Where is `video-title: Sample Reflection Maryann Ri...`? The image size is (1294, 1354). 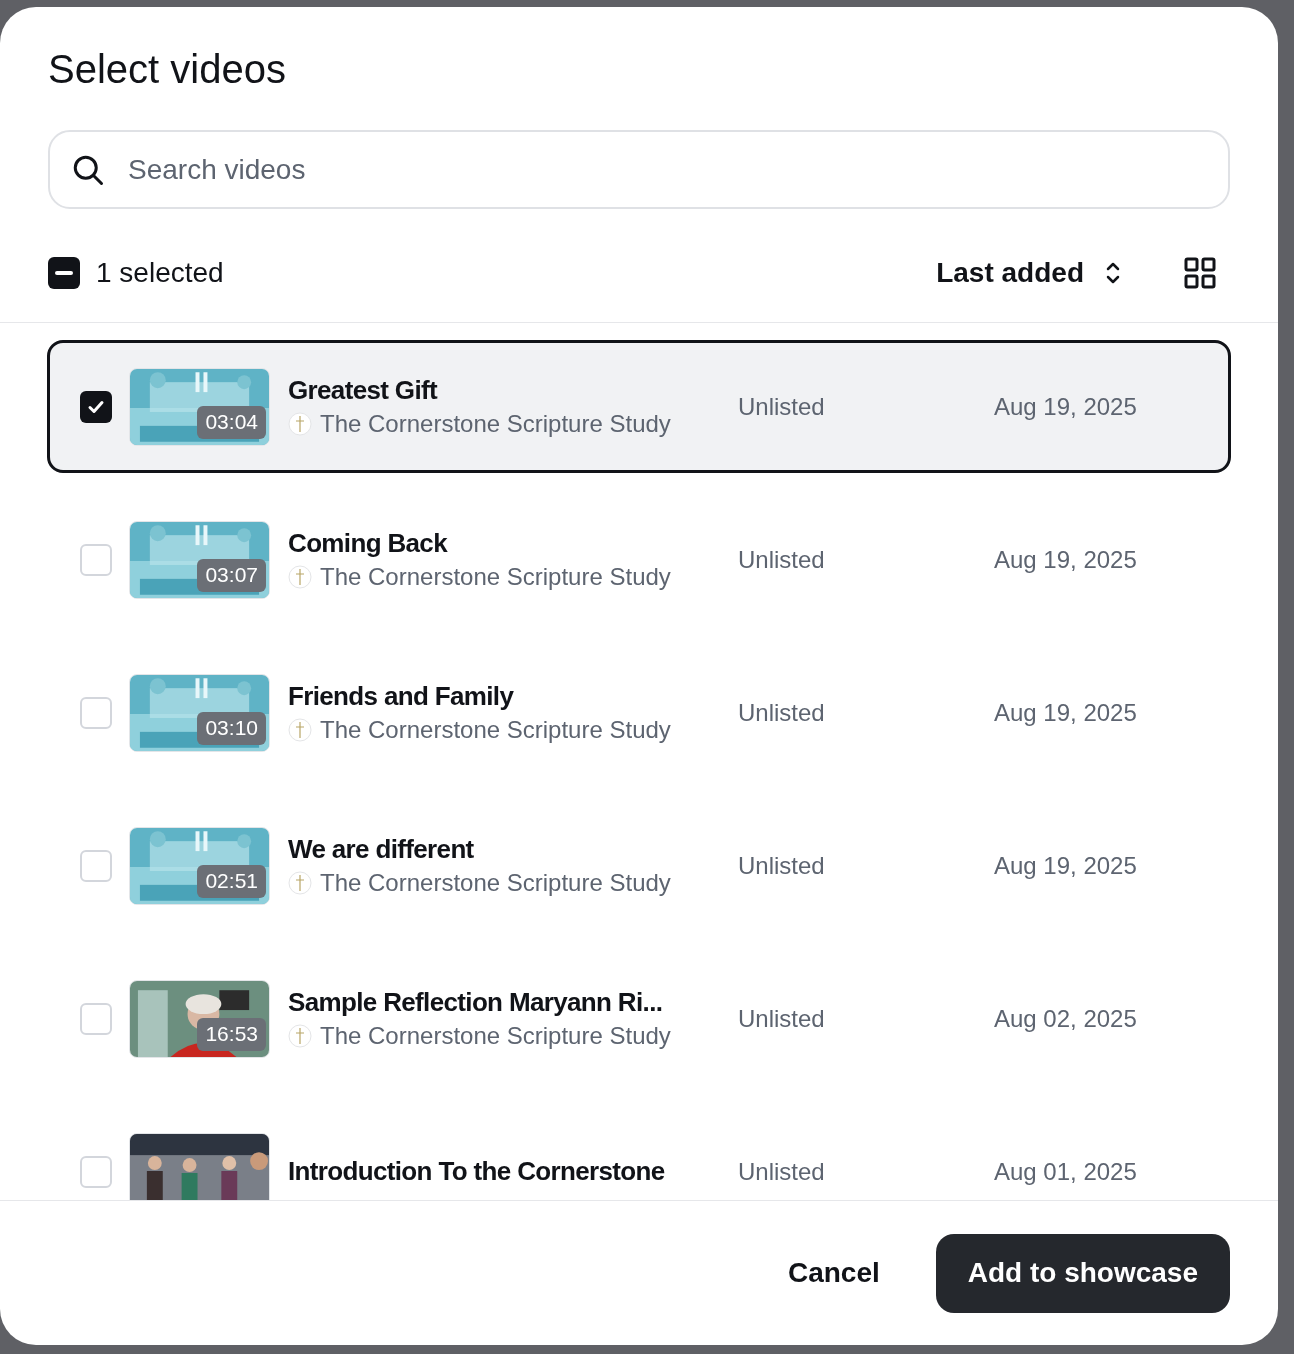 video-title: Sample Reflection Maryann Ri... is located at coordinates (476, 1002).